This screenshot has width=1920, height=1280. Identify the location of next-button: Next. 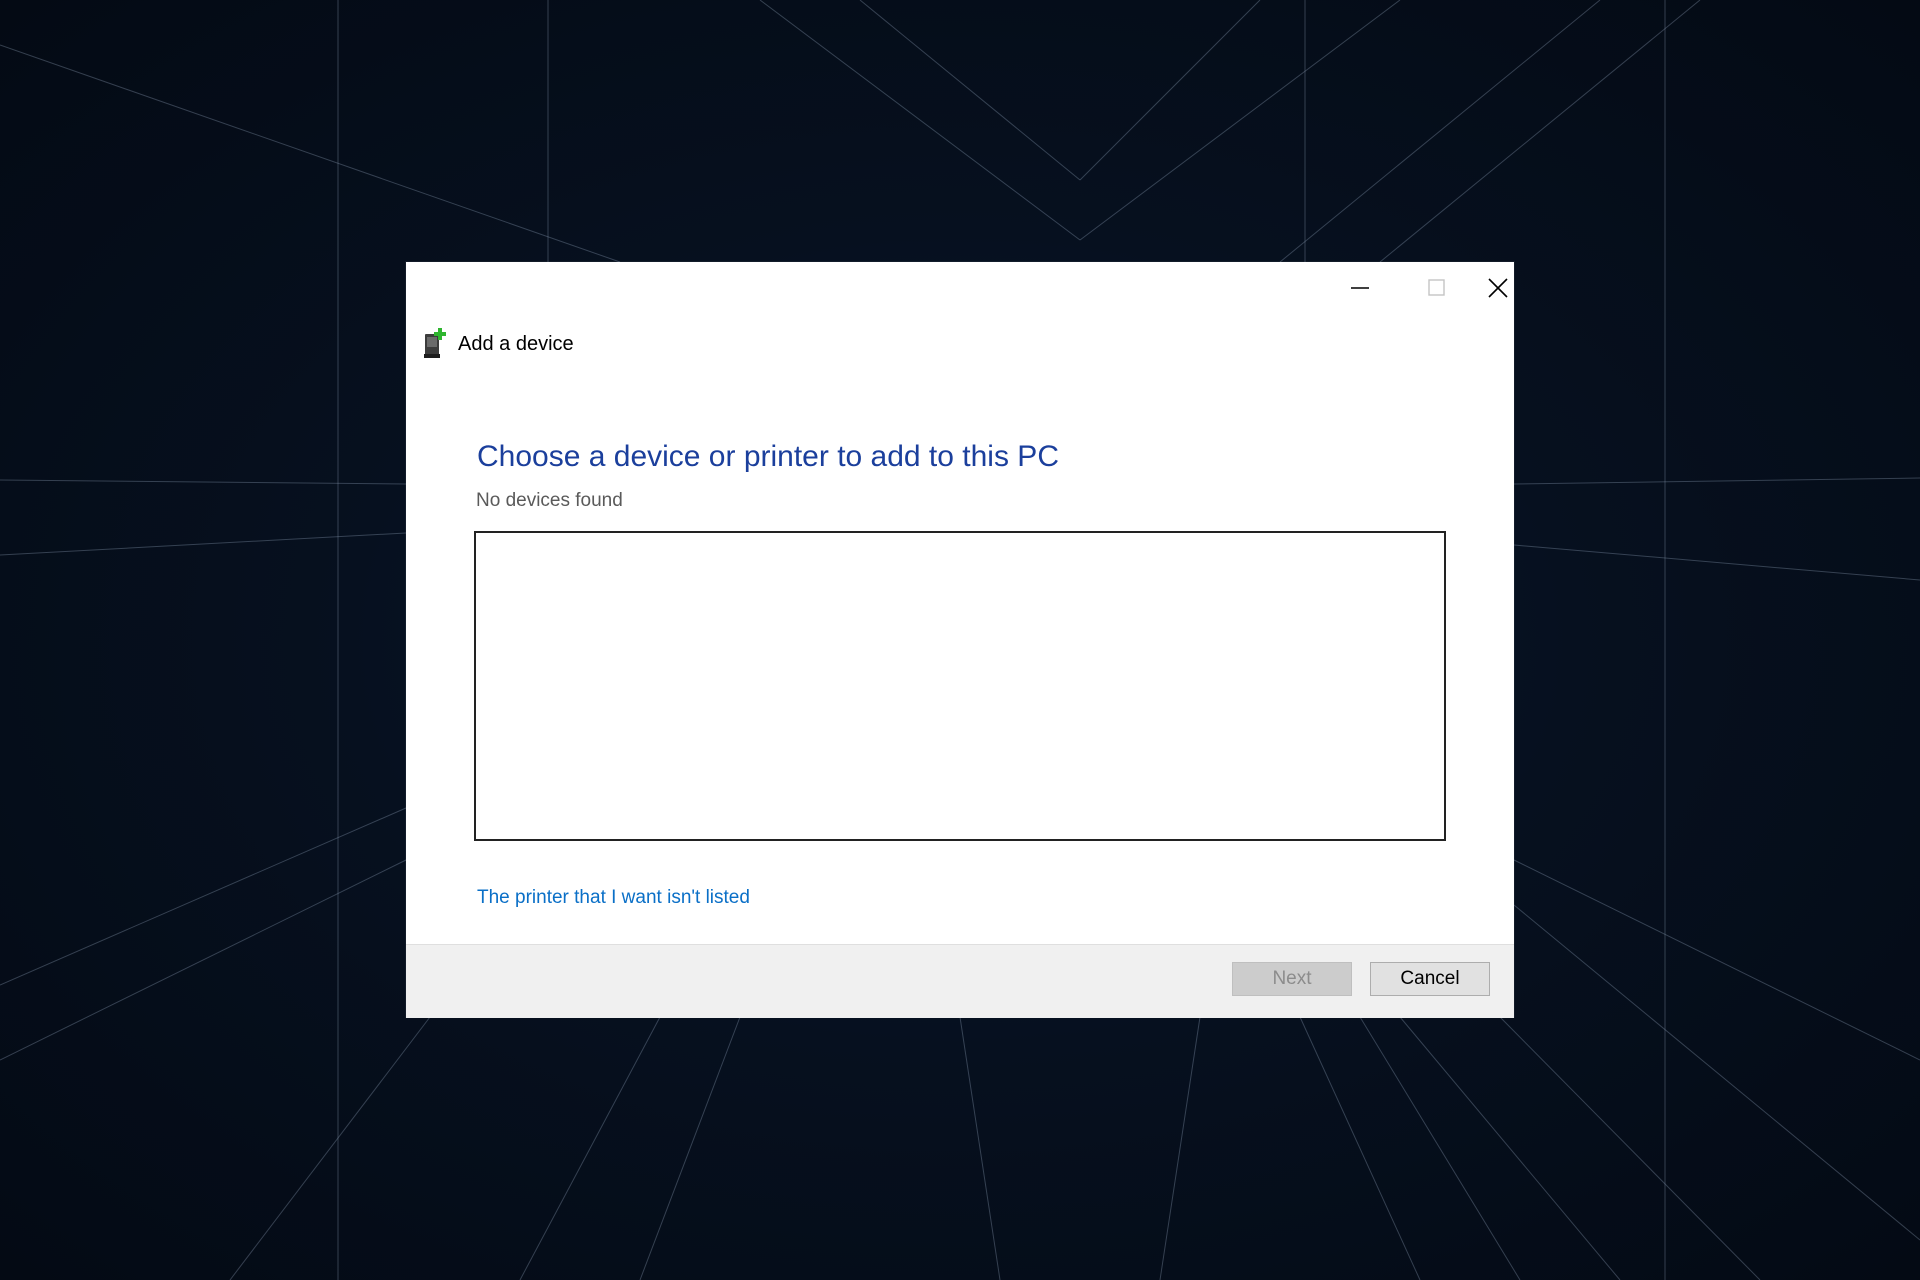
(1292, 979).